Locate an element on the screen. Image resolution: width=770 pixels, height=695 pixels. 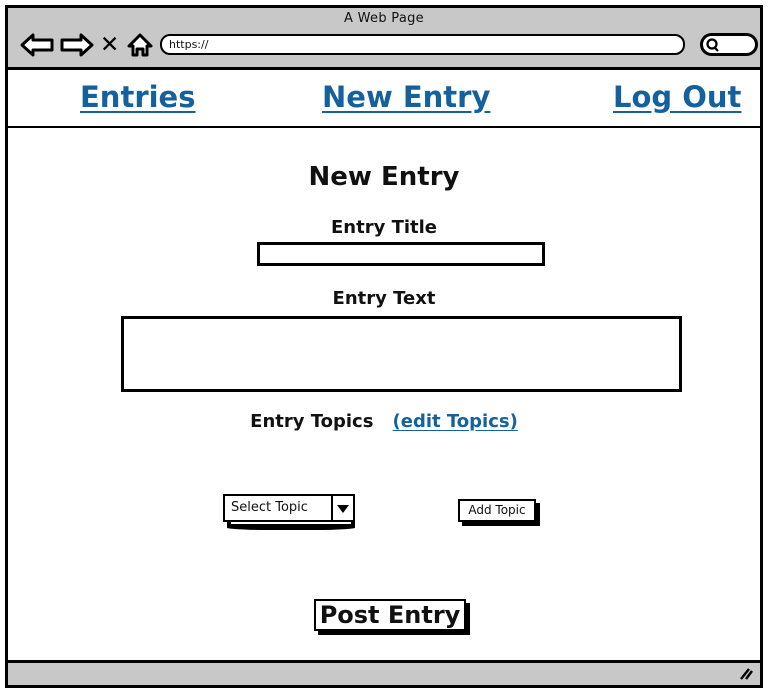
browser-toolbar: ✕ https:// is located at coordinates (384, 48).